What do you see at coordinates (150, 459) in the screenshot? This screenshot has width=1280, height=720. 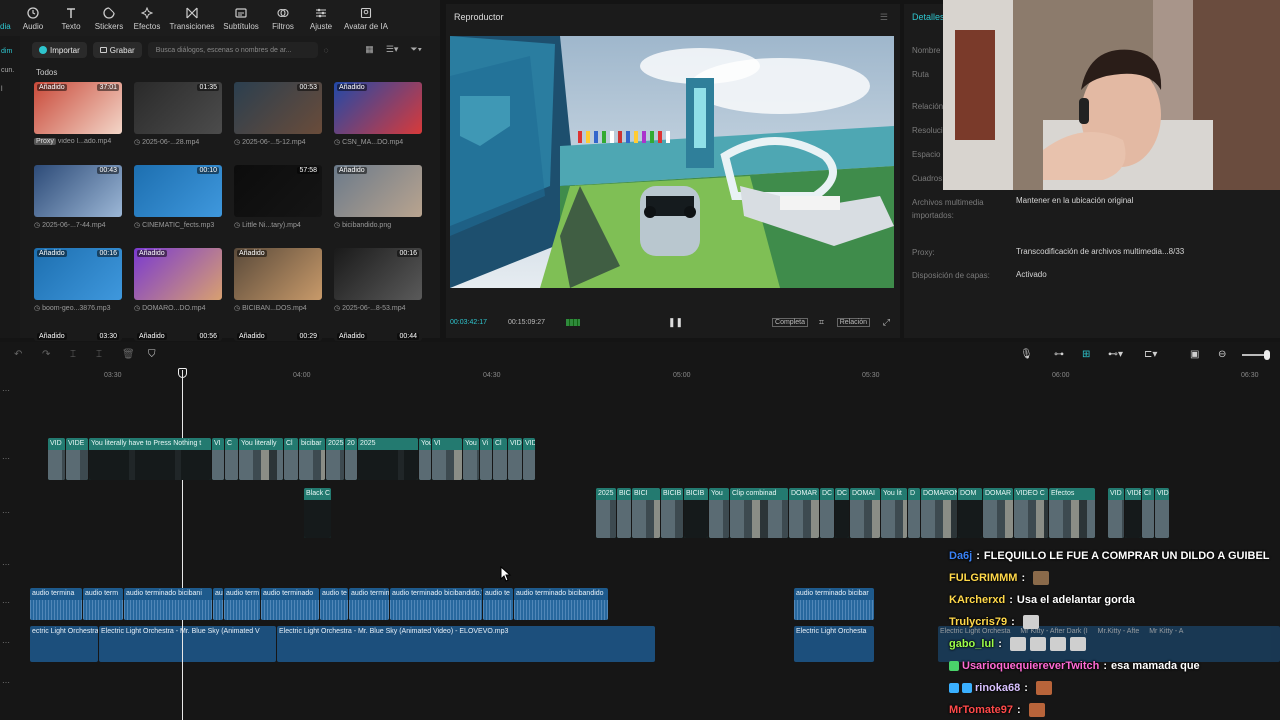 I see `video-clip: You literally have to Press Nothing t` at bounding box center [150, 459].